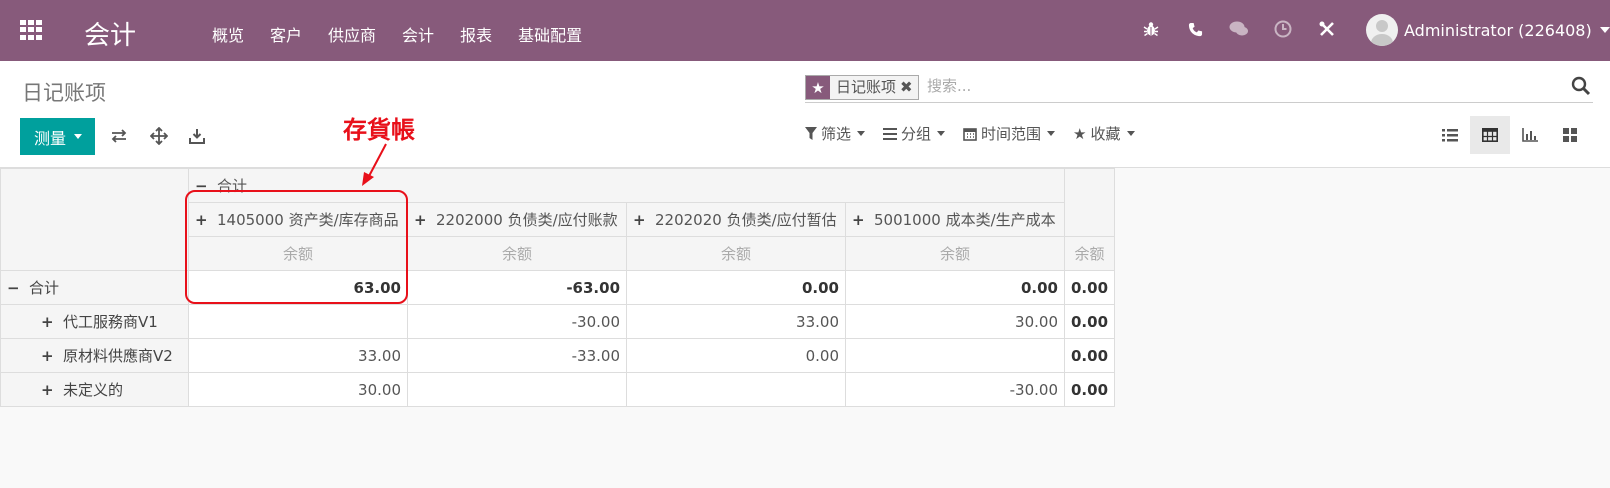 The image size is (1610, 488). I want to click on clock-icon, so click(1283, 29).